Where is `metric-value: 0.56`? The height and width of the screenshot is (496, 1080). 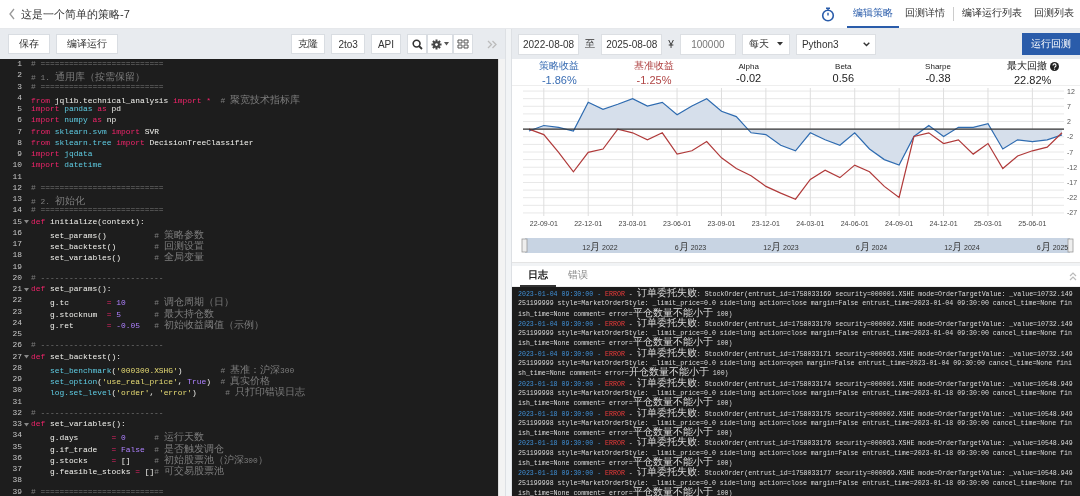
metric-value: 0.56 is located at coordinates (843, 77).